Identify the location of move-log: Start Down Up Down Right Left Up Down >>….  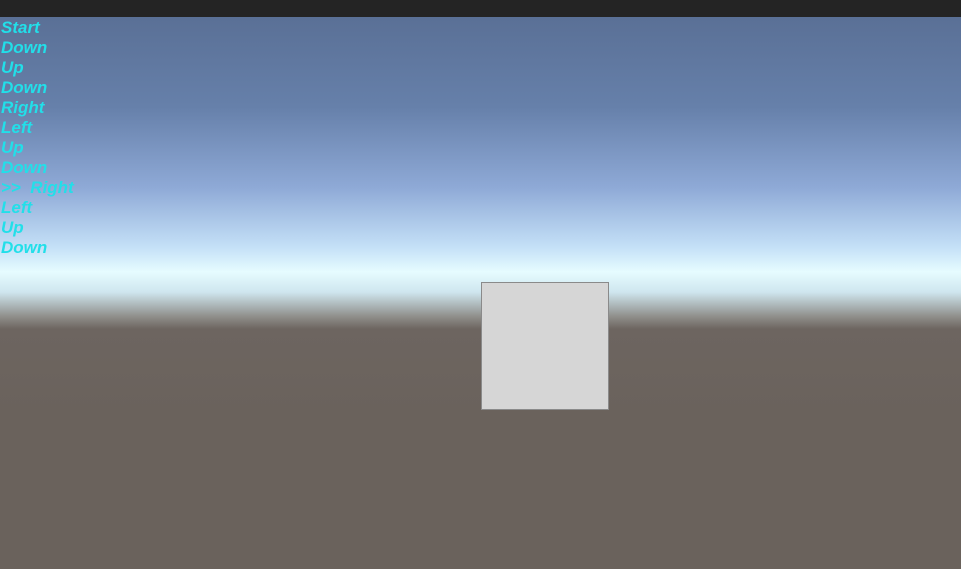
(37, 138).